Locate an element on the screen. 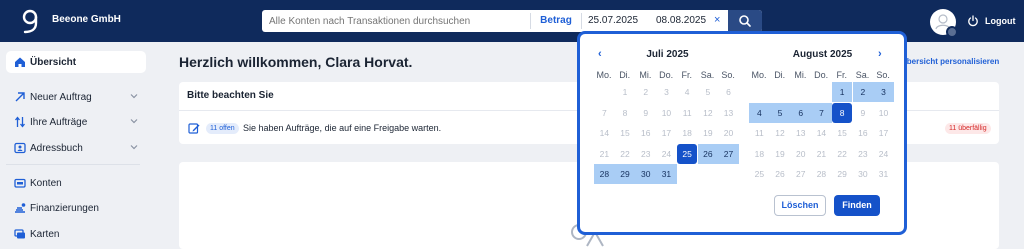 This screenshot has width=1024, height=249. sidebar-item-neuer-auftrag: Neuer Auftrag is located at coordinates (76, 97).